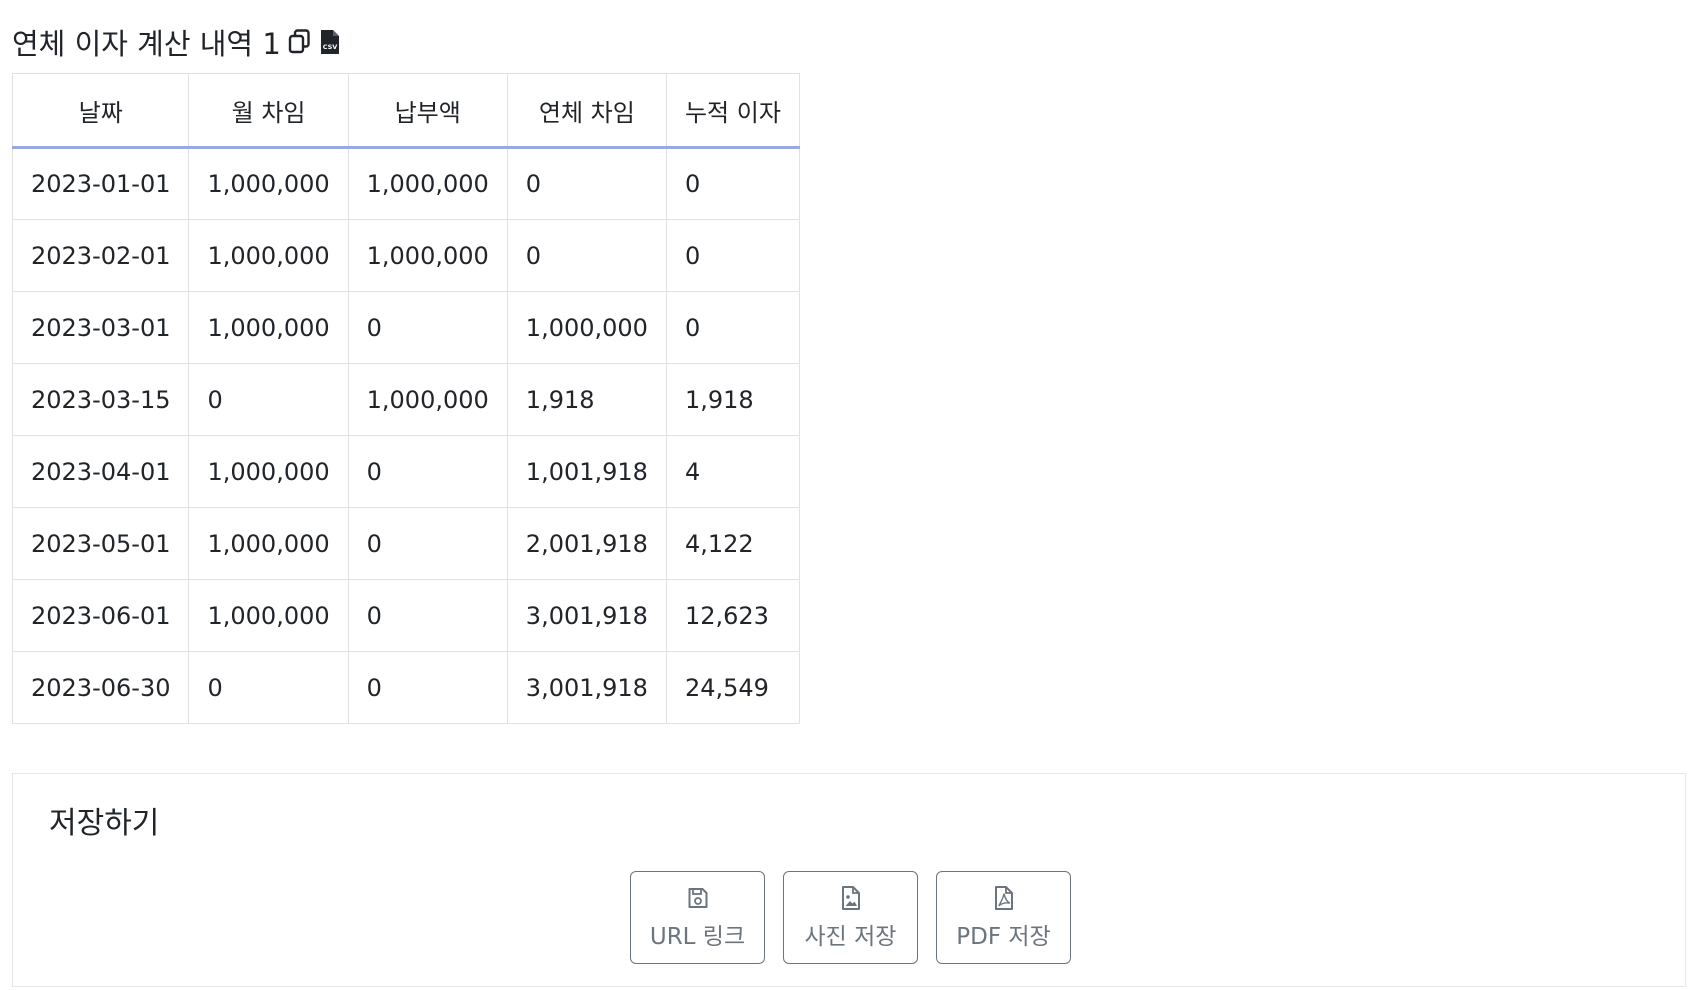 This screenshot has height=990, width=1690. I want to click on cell-date: 2023-05-01, so click(100, 543).